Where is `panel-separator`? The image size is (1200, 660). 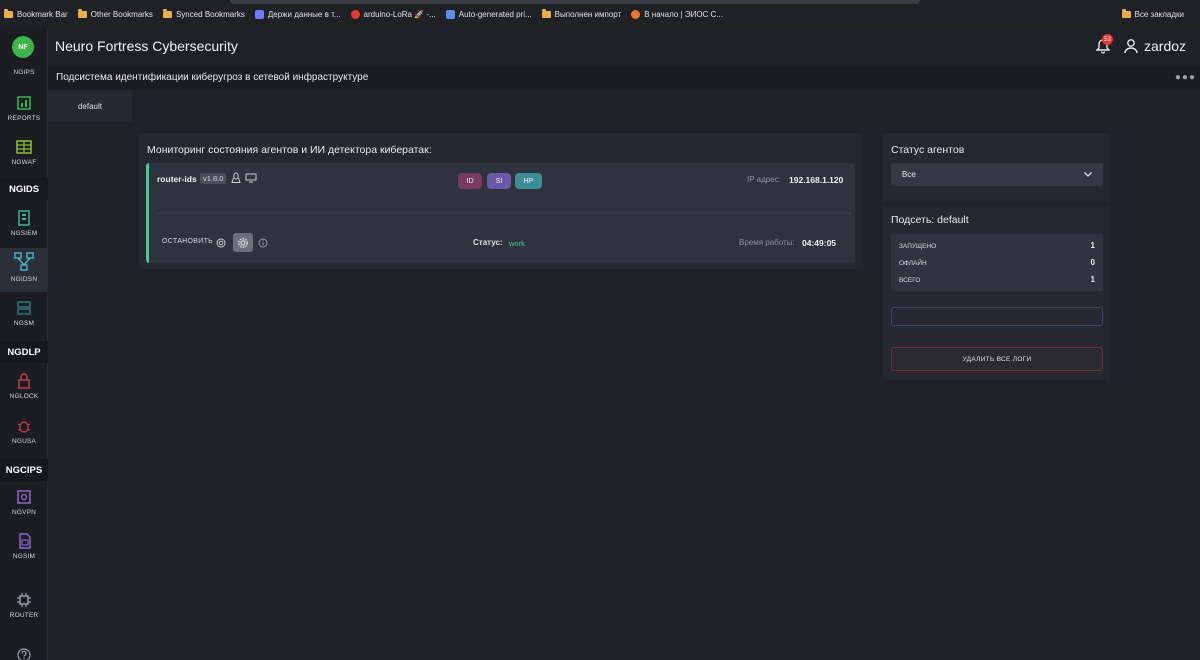 panel-separator is located at coordinates (997, 204).